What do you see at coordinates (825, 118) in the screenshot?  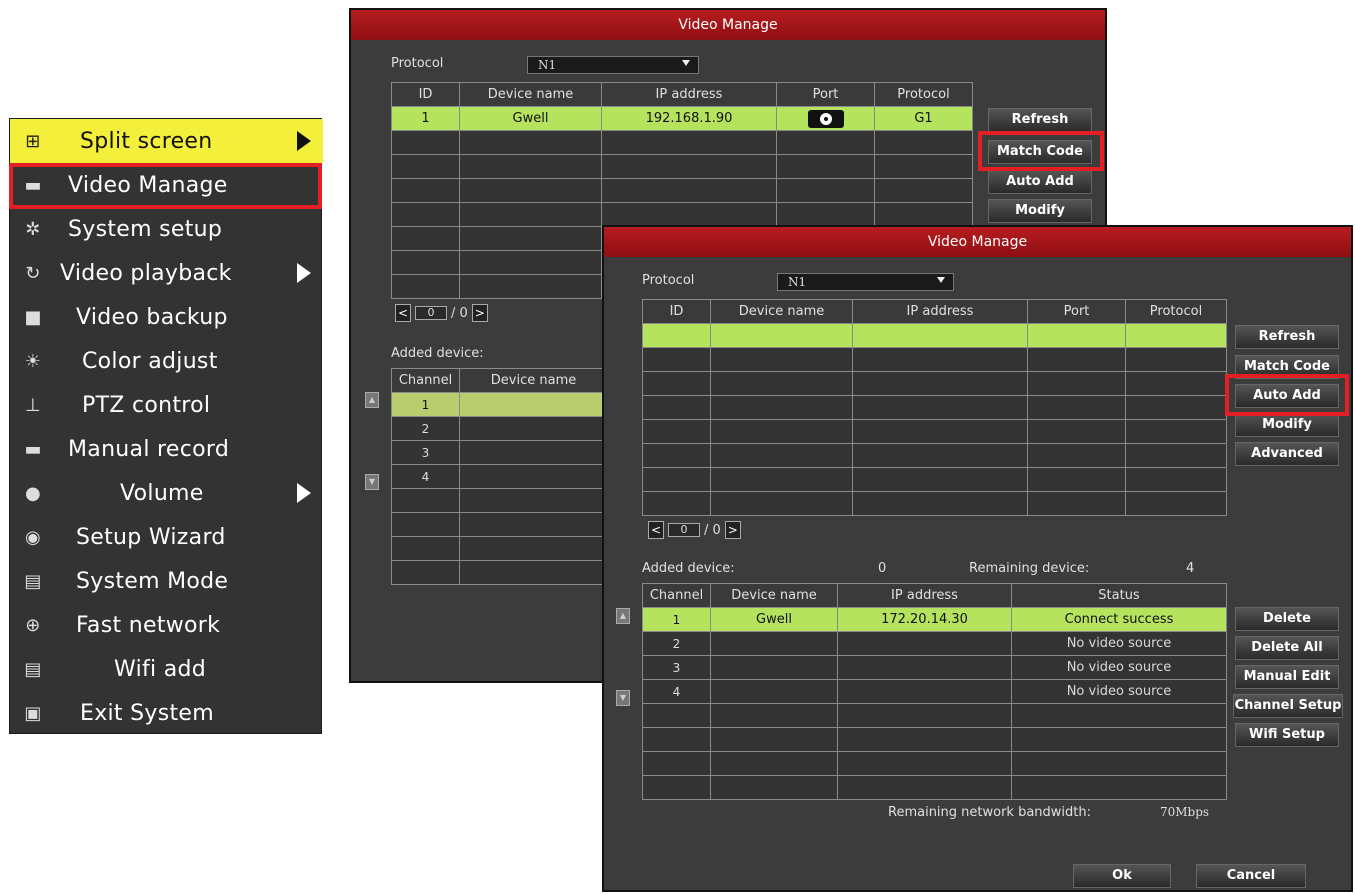 I see `eye-icon` at bounding box center [825, 118].